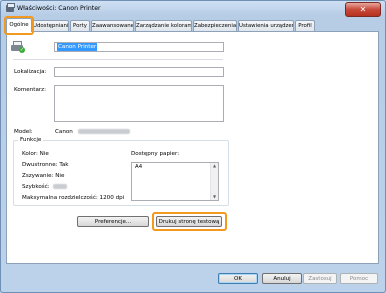 The height and width of the screenshot is (293, 386). What do you see at coordinates (175, 181) in the screenshot?
I see `paper-list: A4 ▲ ▼` at bounding box center [175, 181].